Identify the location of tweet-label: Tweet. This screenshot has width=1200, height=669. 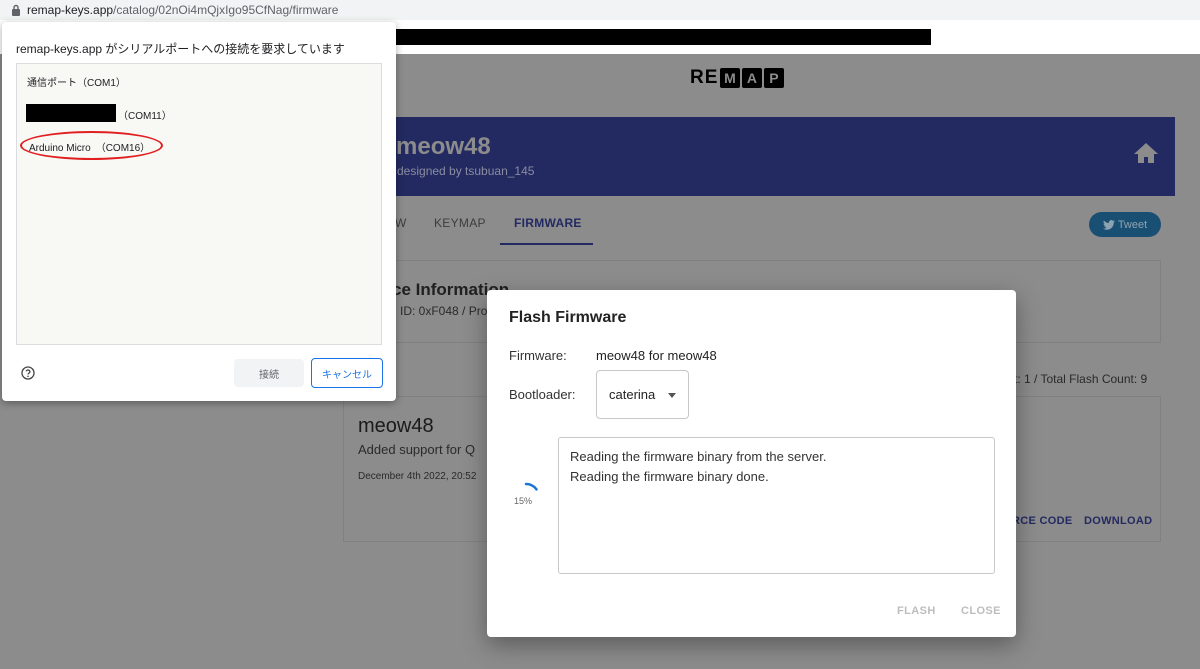
(1132, 224).